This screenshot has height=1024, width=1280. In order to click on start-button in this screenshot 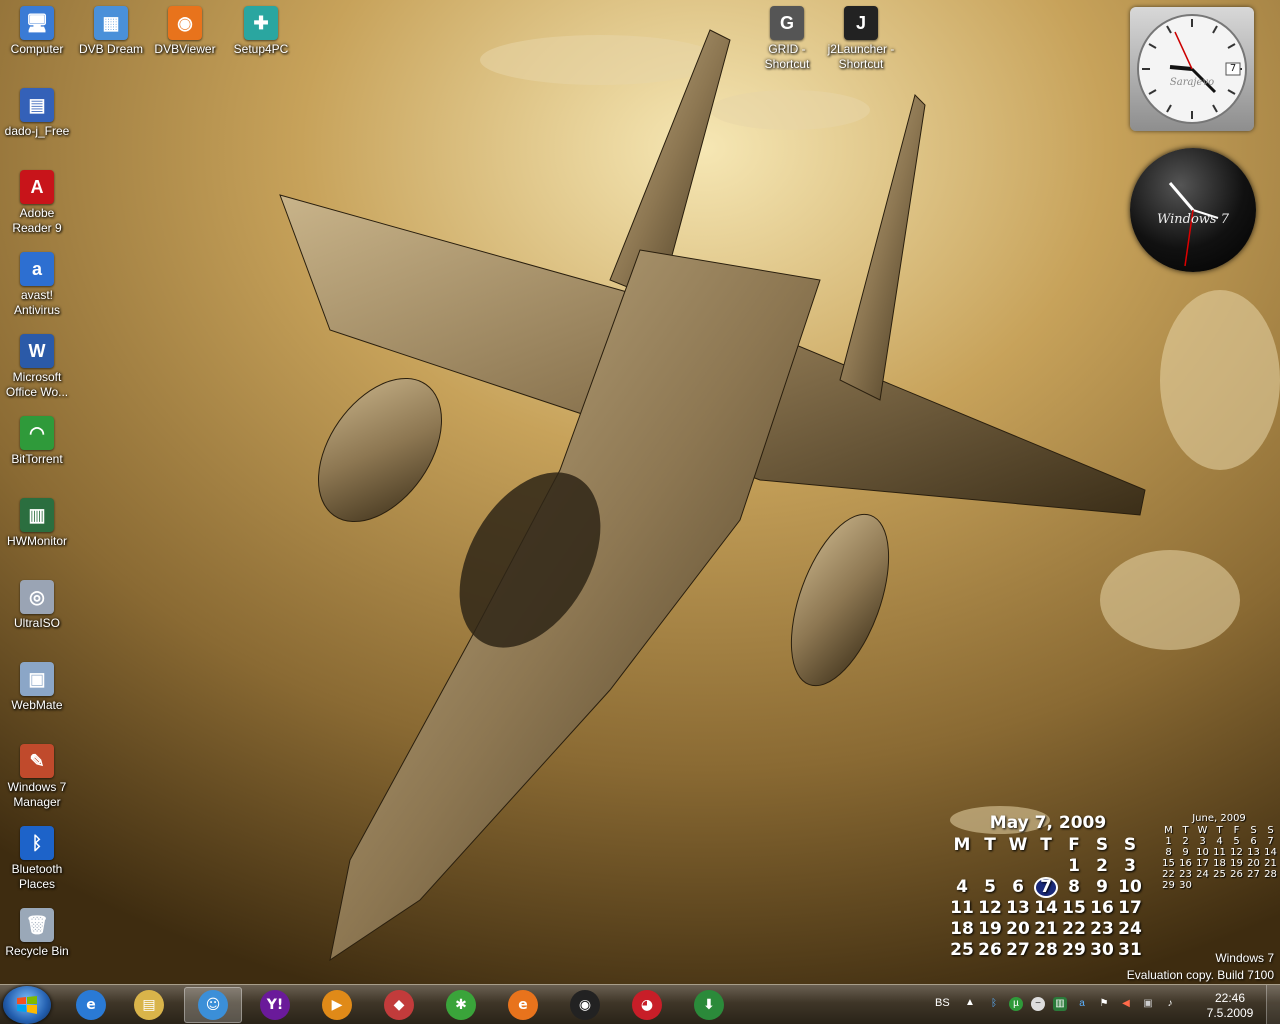, I will do `click(27, 1005)`.